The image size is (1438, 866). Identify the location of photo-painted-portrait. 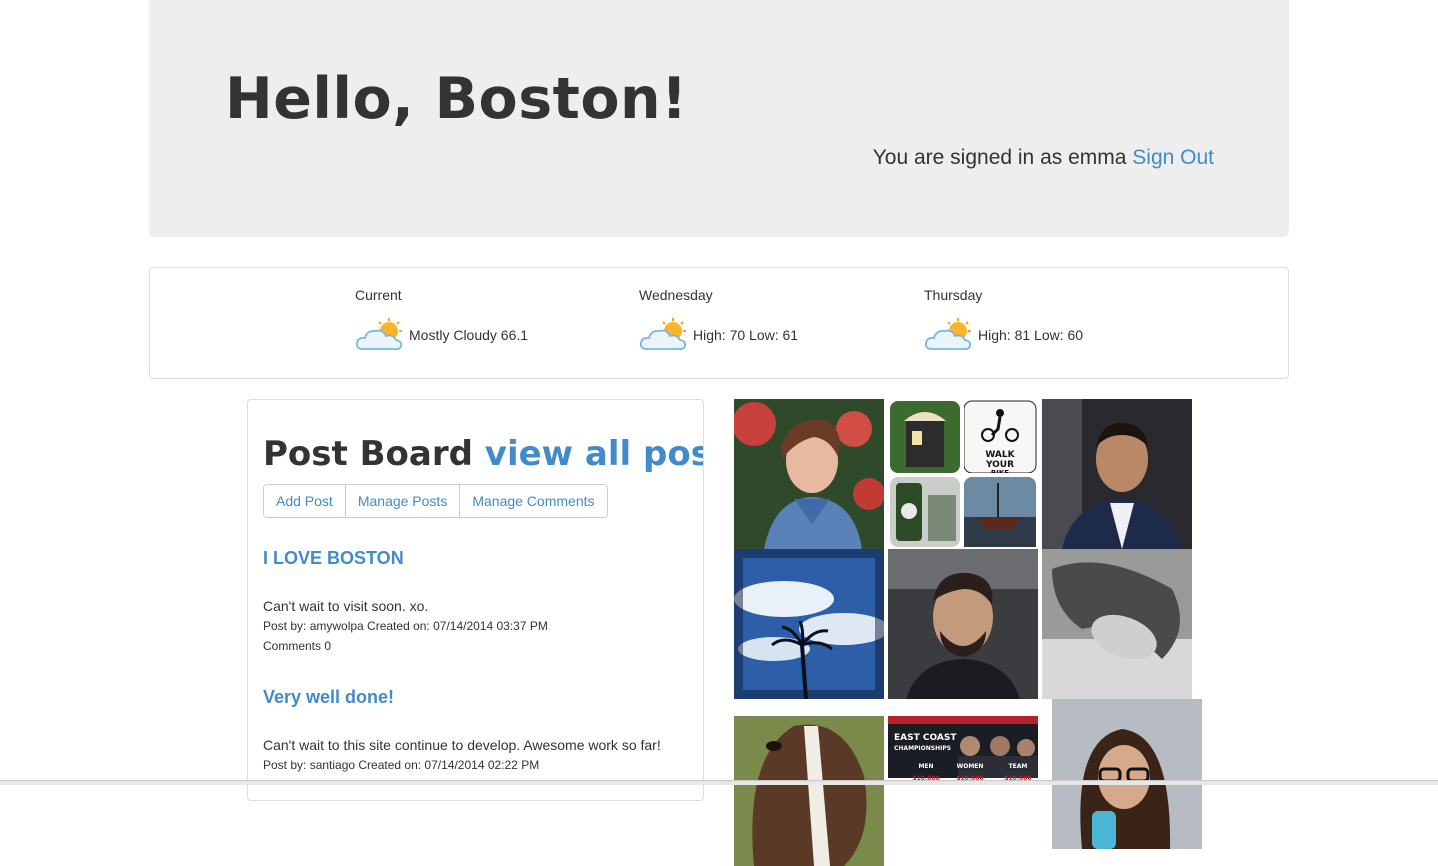
(809, 474).